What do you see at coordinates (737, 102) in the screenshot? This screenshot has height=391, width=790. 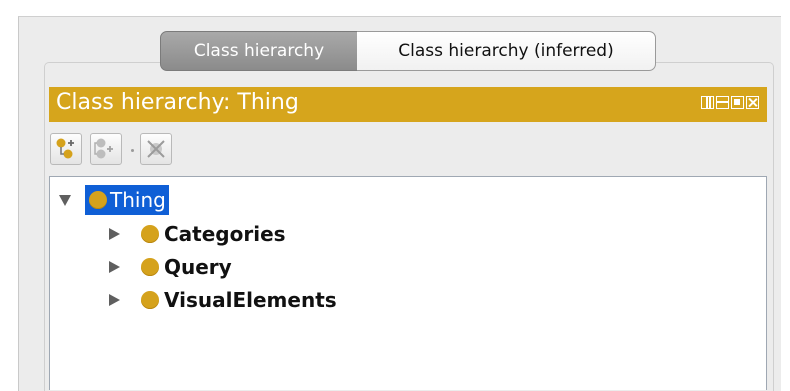 I see `maximize-icon` at bounding box center [737, 102].